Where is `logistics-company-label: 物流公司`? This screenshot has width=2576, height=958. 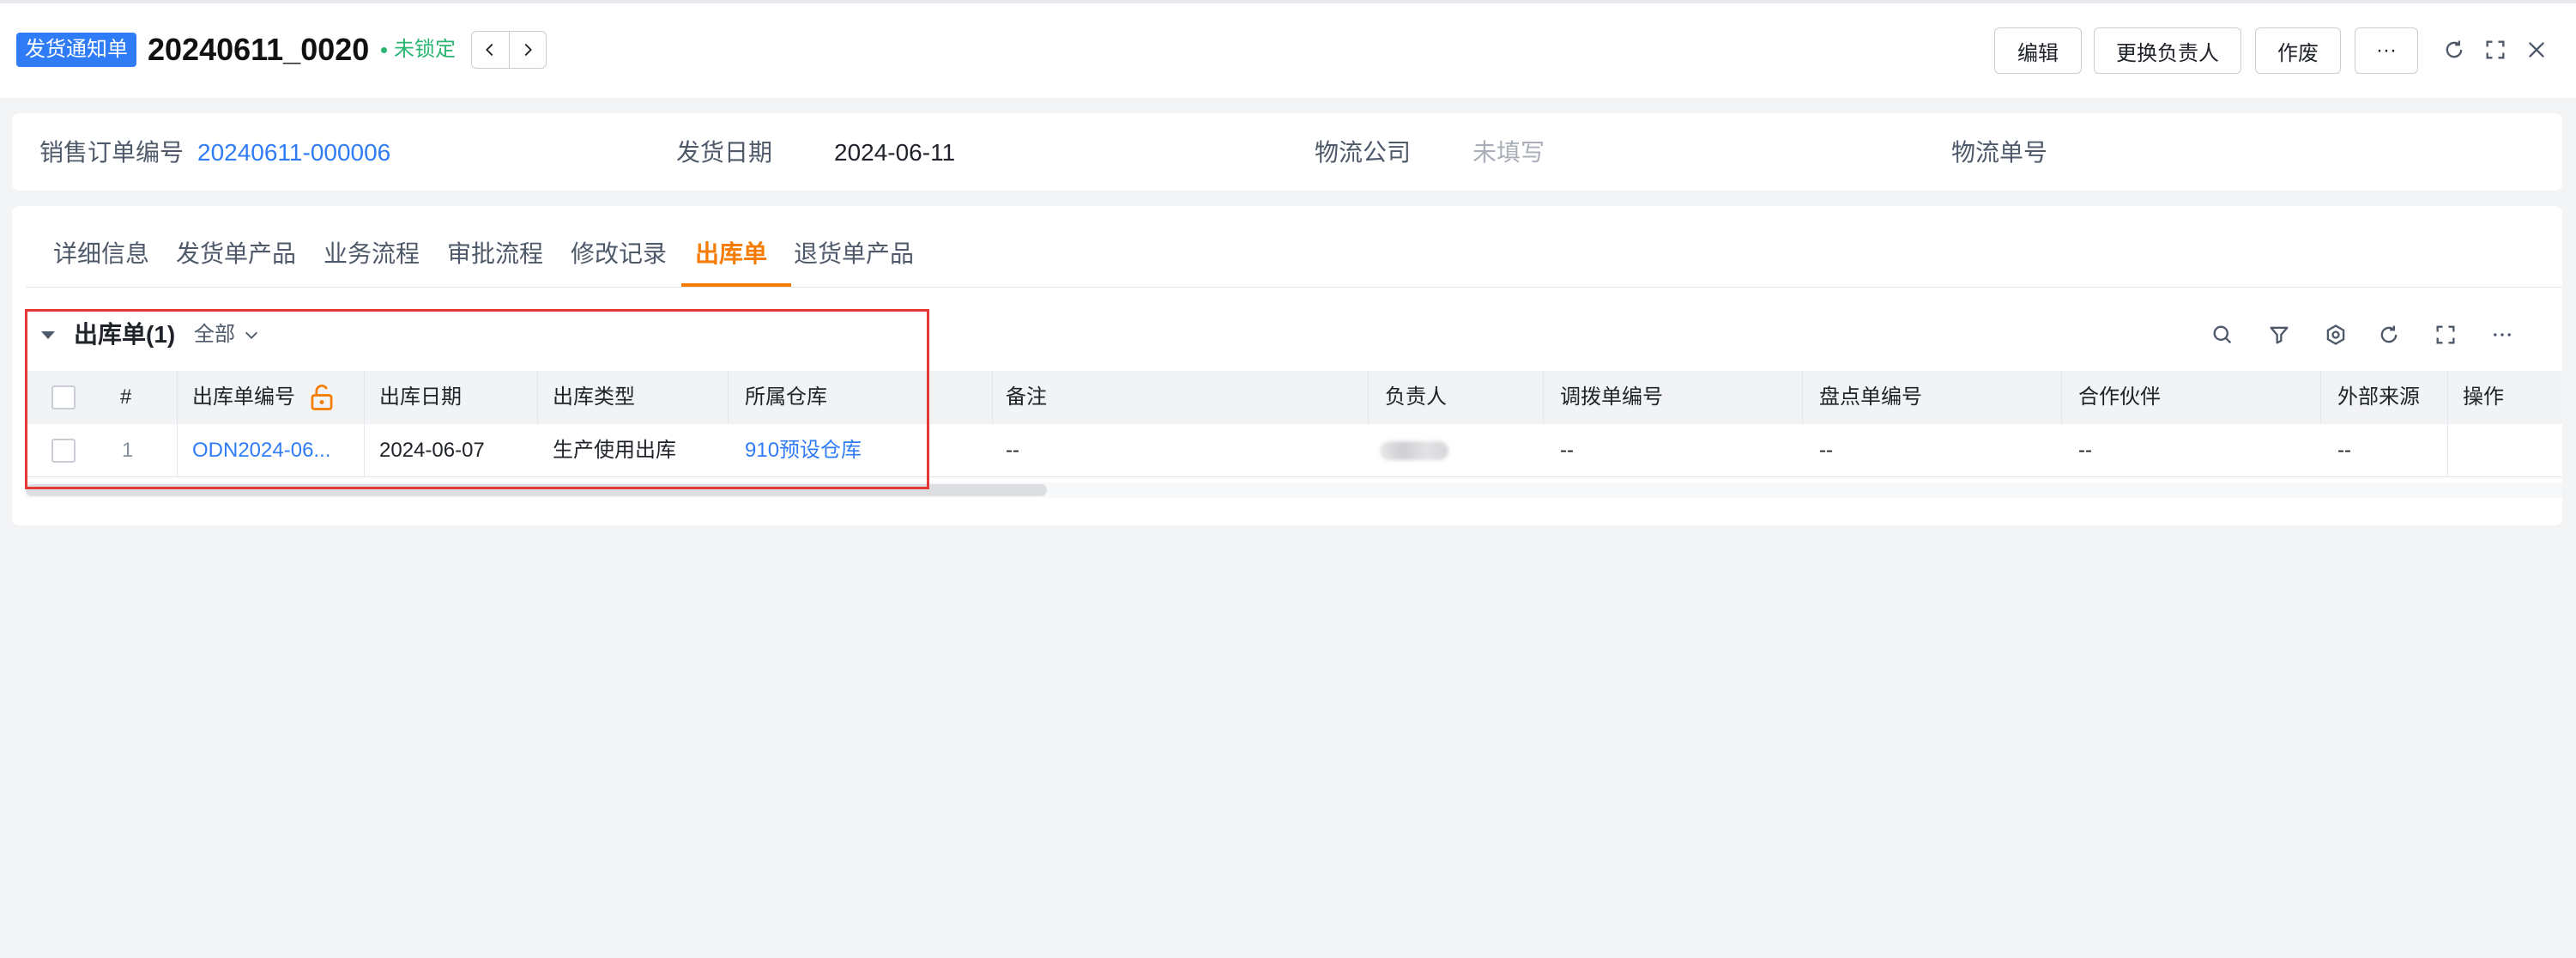
logistics-company-label: 物流公司 is located at coordinates (1363, 152).